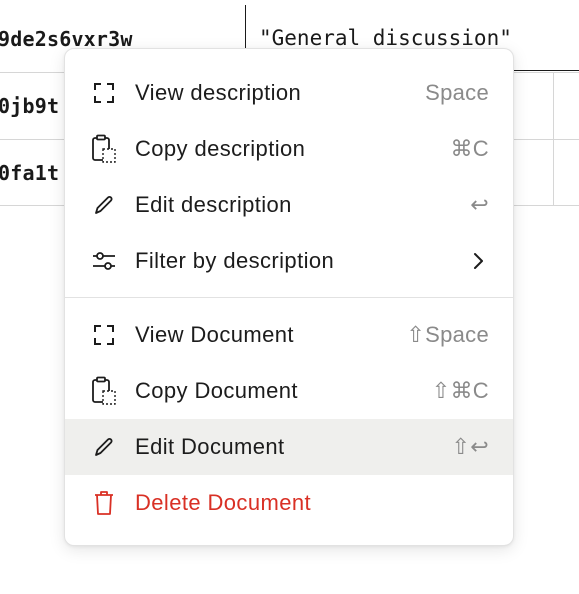 This screenshot has width=579, height=594. I want to click on menu-item-copy-document: Copy Document ⇧⌘C, so click(289, 391).